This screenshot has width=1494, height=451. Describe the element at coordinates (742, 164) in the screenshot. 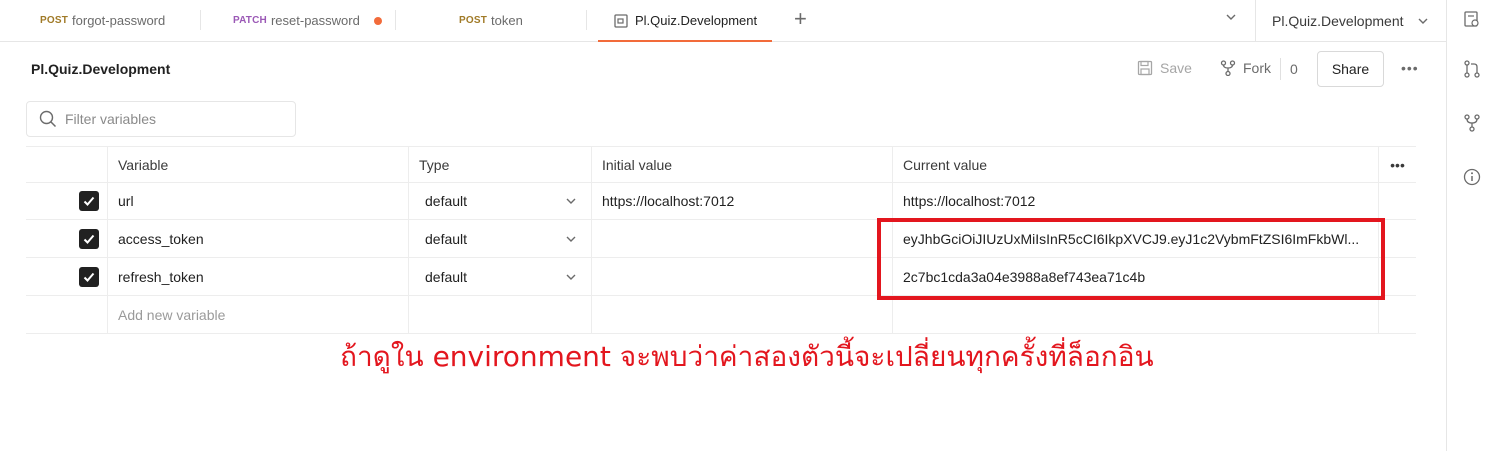

I see `column-header-initial-value: Initial value` at that location.